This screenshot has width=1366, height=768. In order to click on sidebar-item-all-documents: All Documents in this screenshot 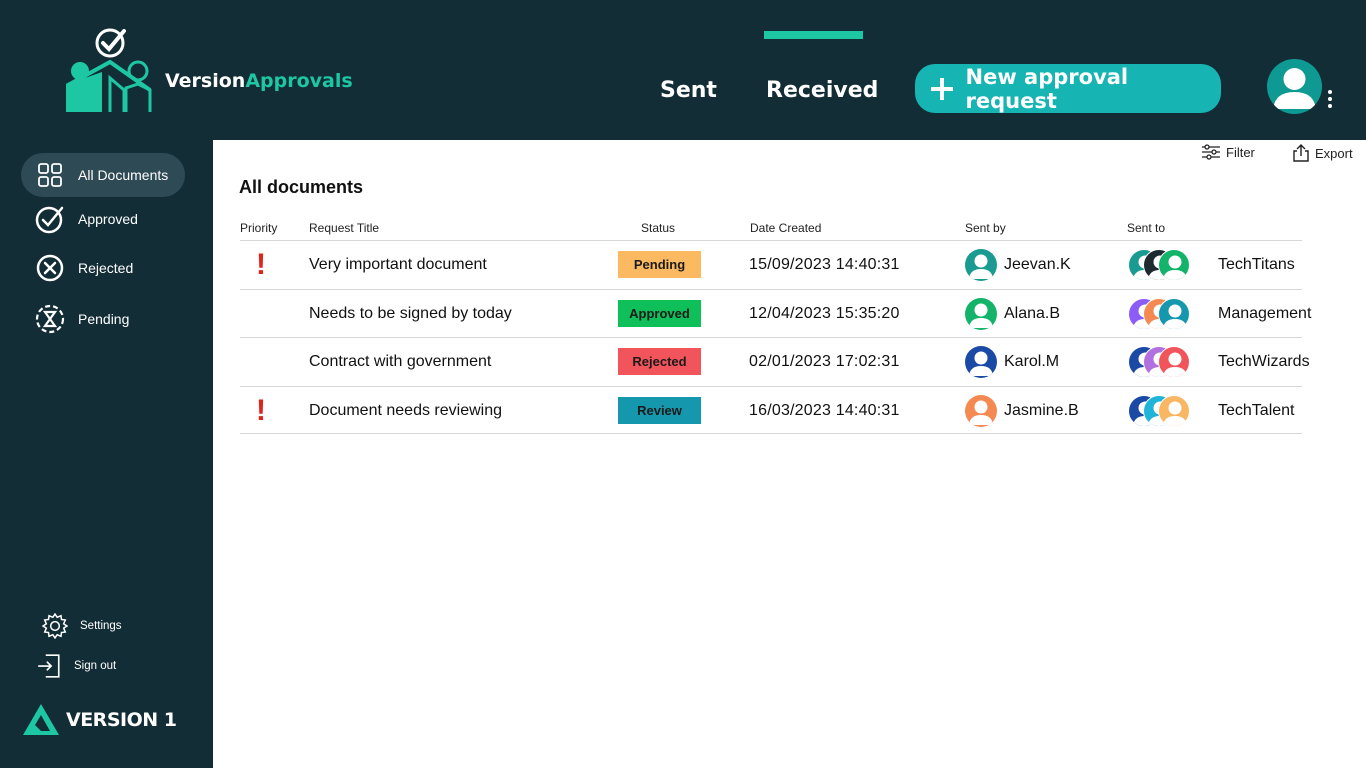, I will do `click(103, 175)`.